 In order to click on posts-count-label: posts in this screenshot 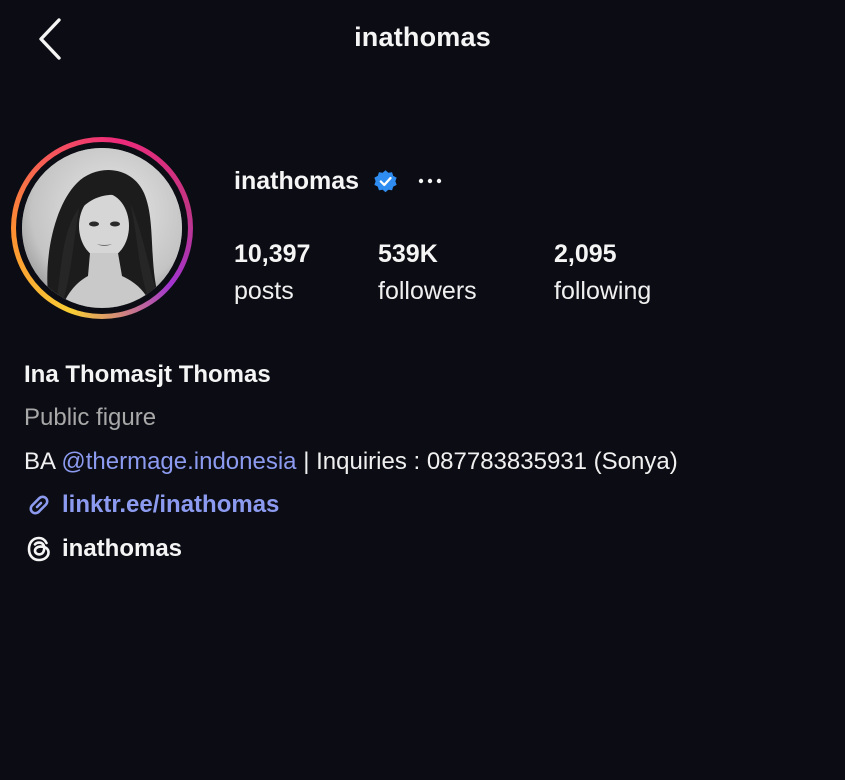, I will do `click(264, 291)`.